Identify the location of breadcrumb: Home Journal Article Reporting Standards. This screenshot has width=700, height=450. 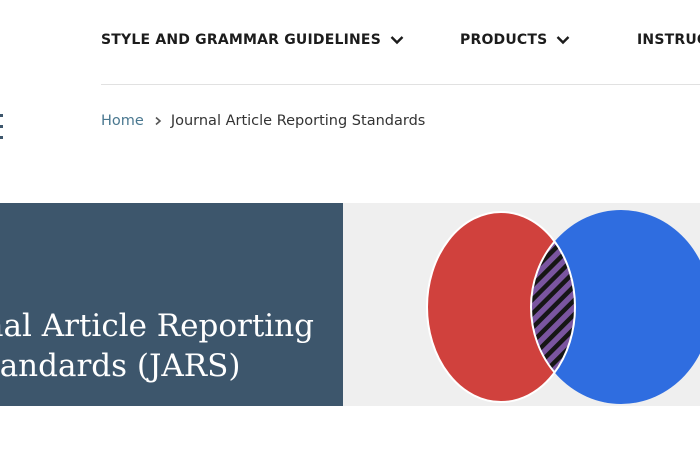
(263, 121).